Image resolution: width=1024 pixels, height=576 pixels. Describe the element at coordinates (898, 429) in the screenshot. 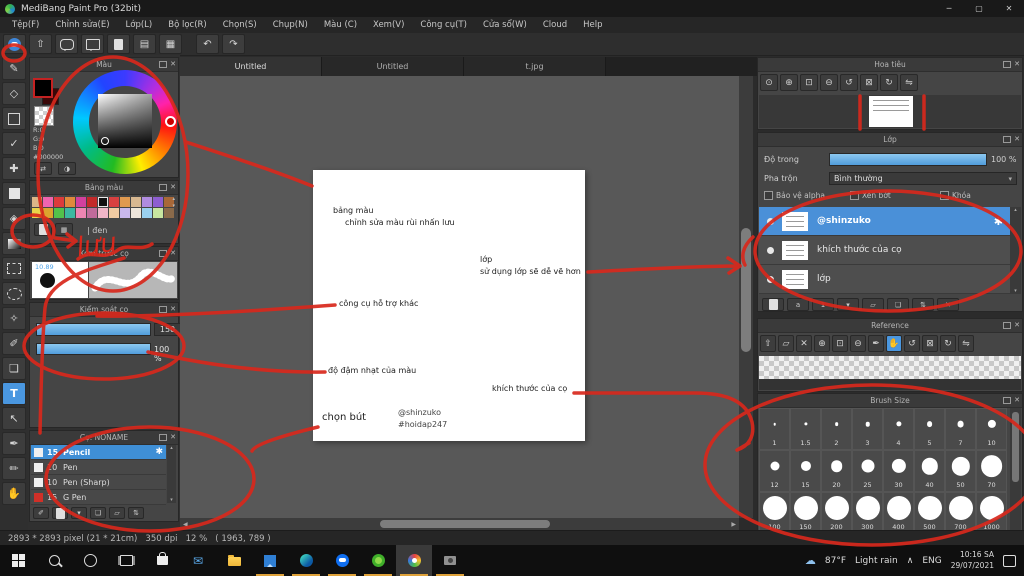

I see `brush-size-cell-4: 4` at that location.